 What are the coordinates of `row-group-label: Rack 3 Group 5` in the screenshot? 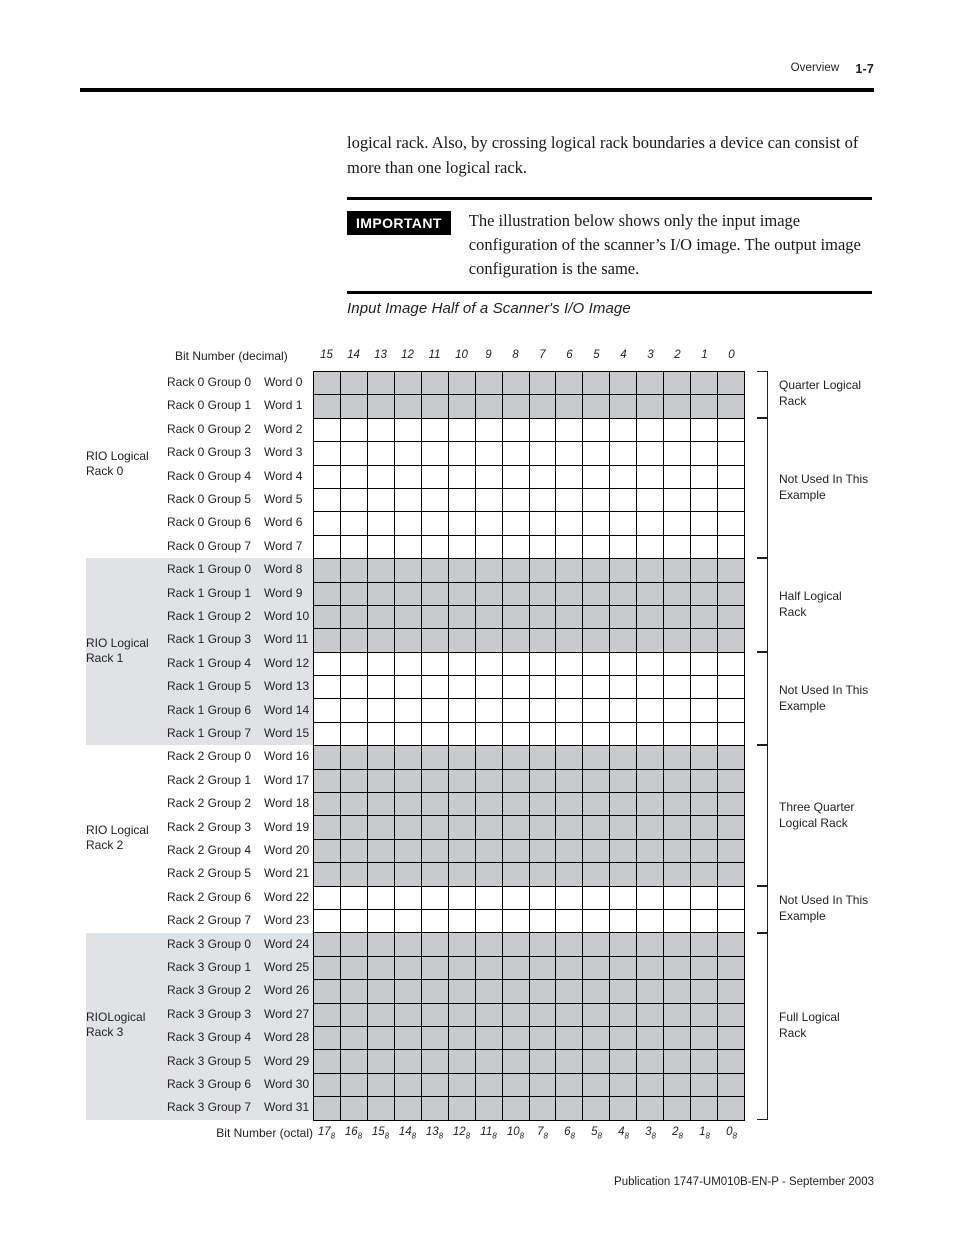 It's located at (209, 1060).